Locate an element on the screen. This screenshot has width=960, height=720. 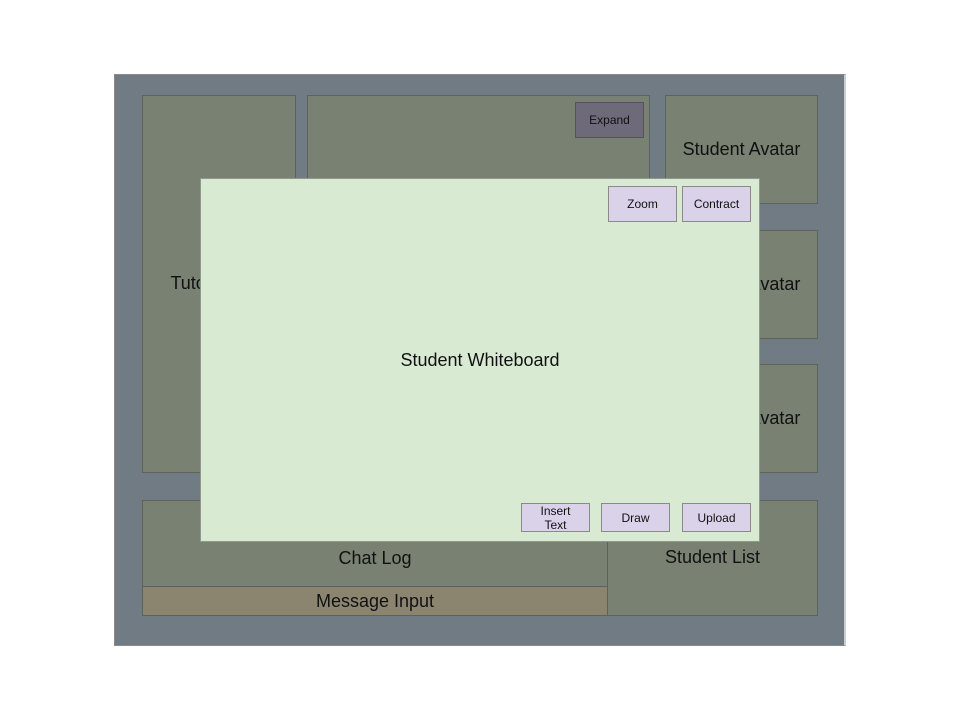
insert-text-button: Insert Text is located at coordinates (555, 517).